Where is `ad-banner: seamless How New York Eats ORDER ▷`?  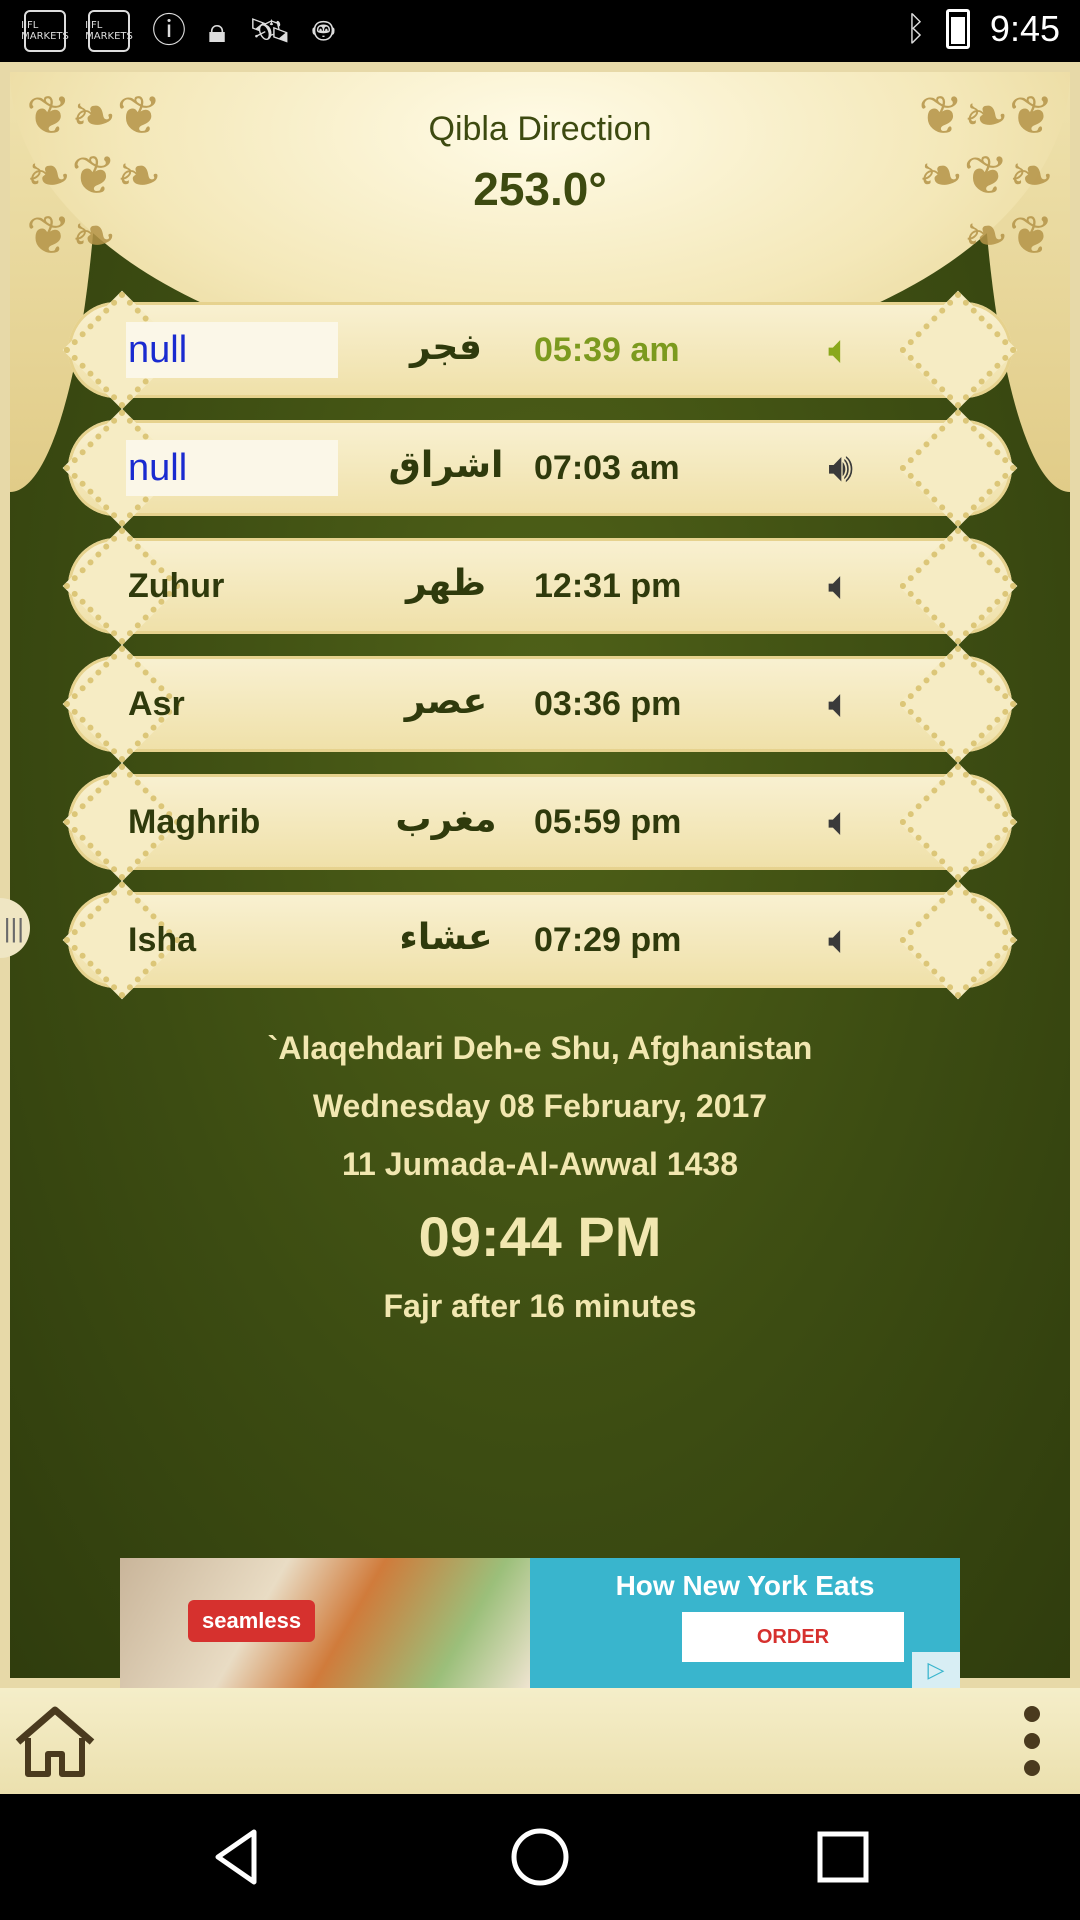
ad-banner: seamless How New York Eats ORDER ▷ is located at coordinates (540, 1623).